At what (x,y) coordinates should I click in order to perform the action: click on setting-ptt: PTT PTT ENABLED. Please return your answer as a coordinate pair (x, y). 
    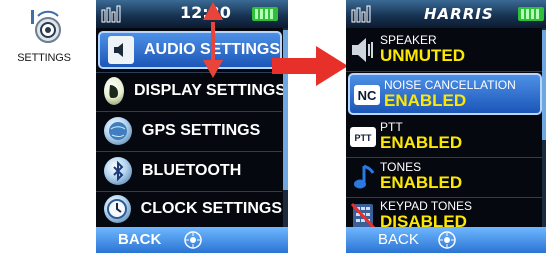
    Looking at the image, I should click on (444, 137).